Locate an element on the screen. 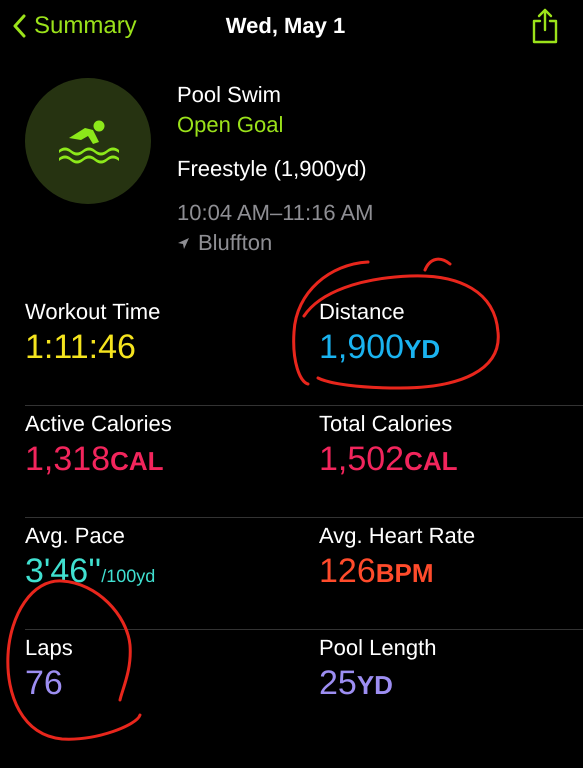 This screenshot has height=768, width=583. stat-value: 25YD is located at coordinates (356, 683).